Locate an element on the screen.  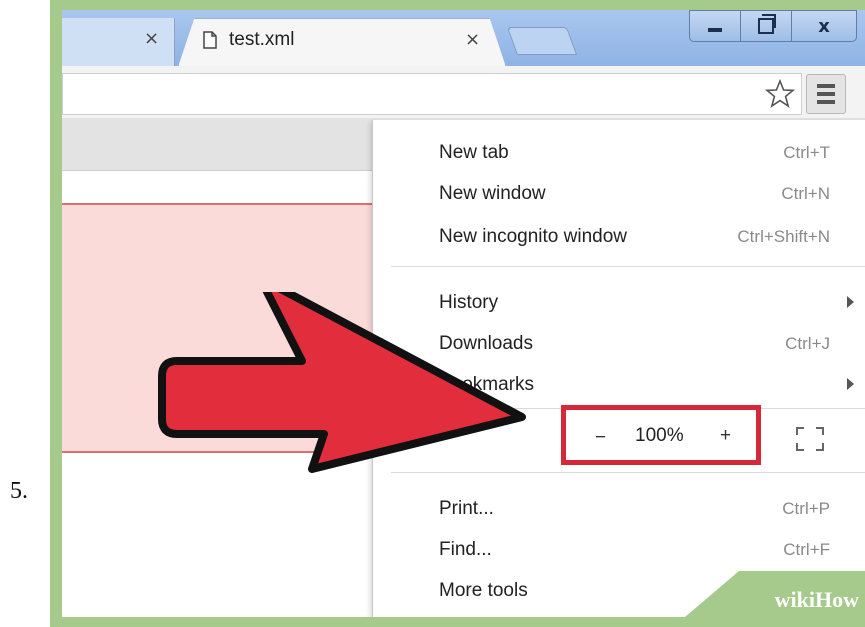
watermark-wiki: wiki is located at coordinates (794, 599).